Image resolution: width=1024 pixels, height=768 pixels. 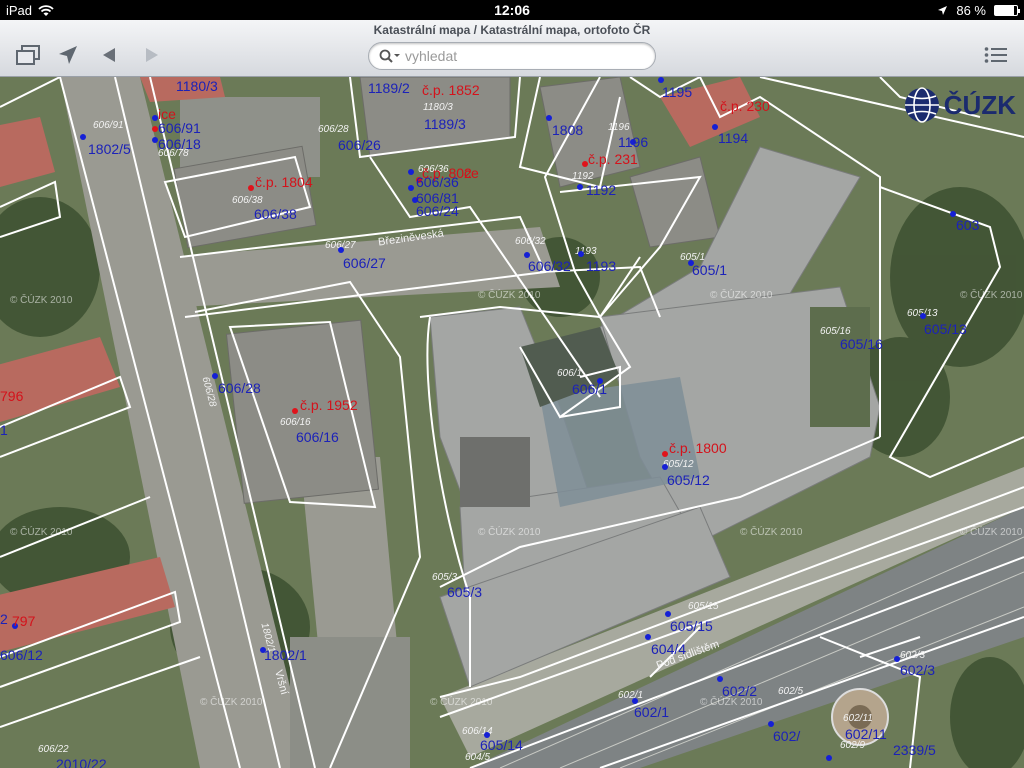 I want to click on parcel-label: 606/91, so click(x=179, y=128).